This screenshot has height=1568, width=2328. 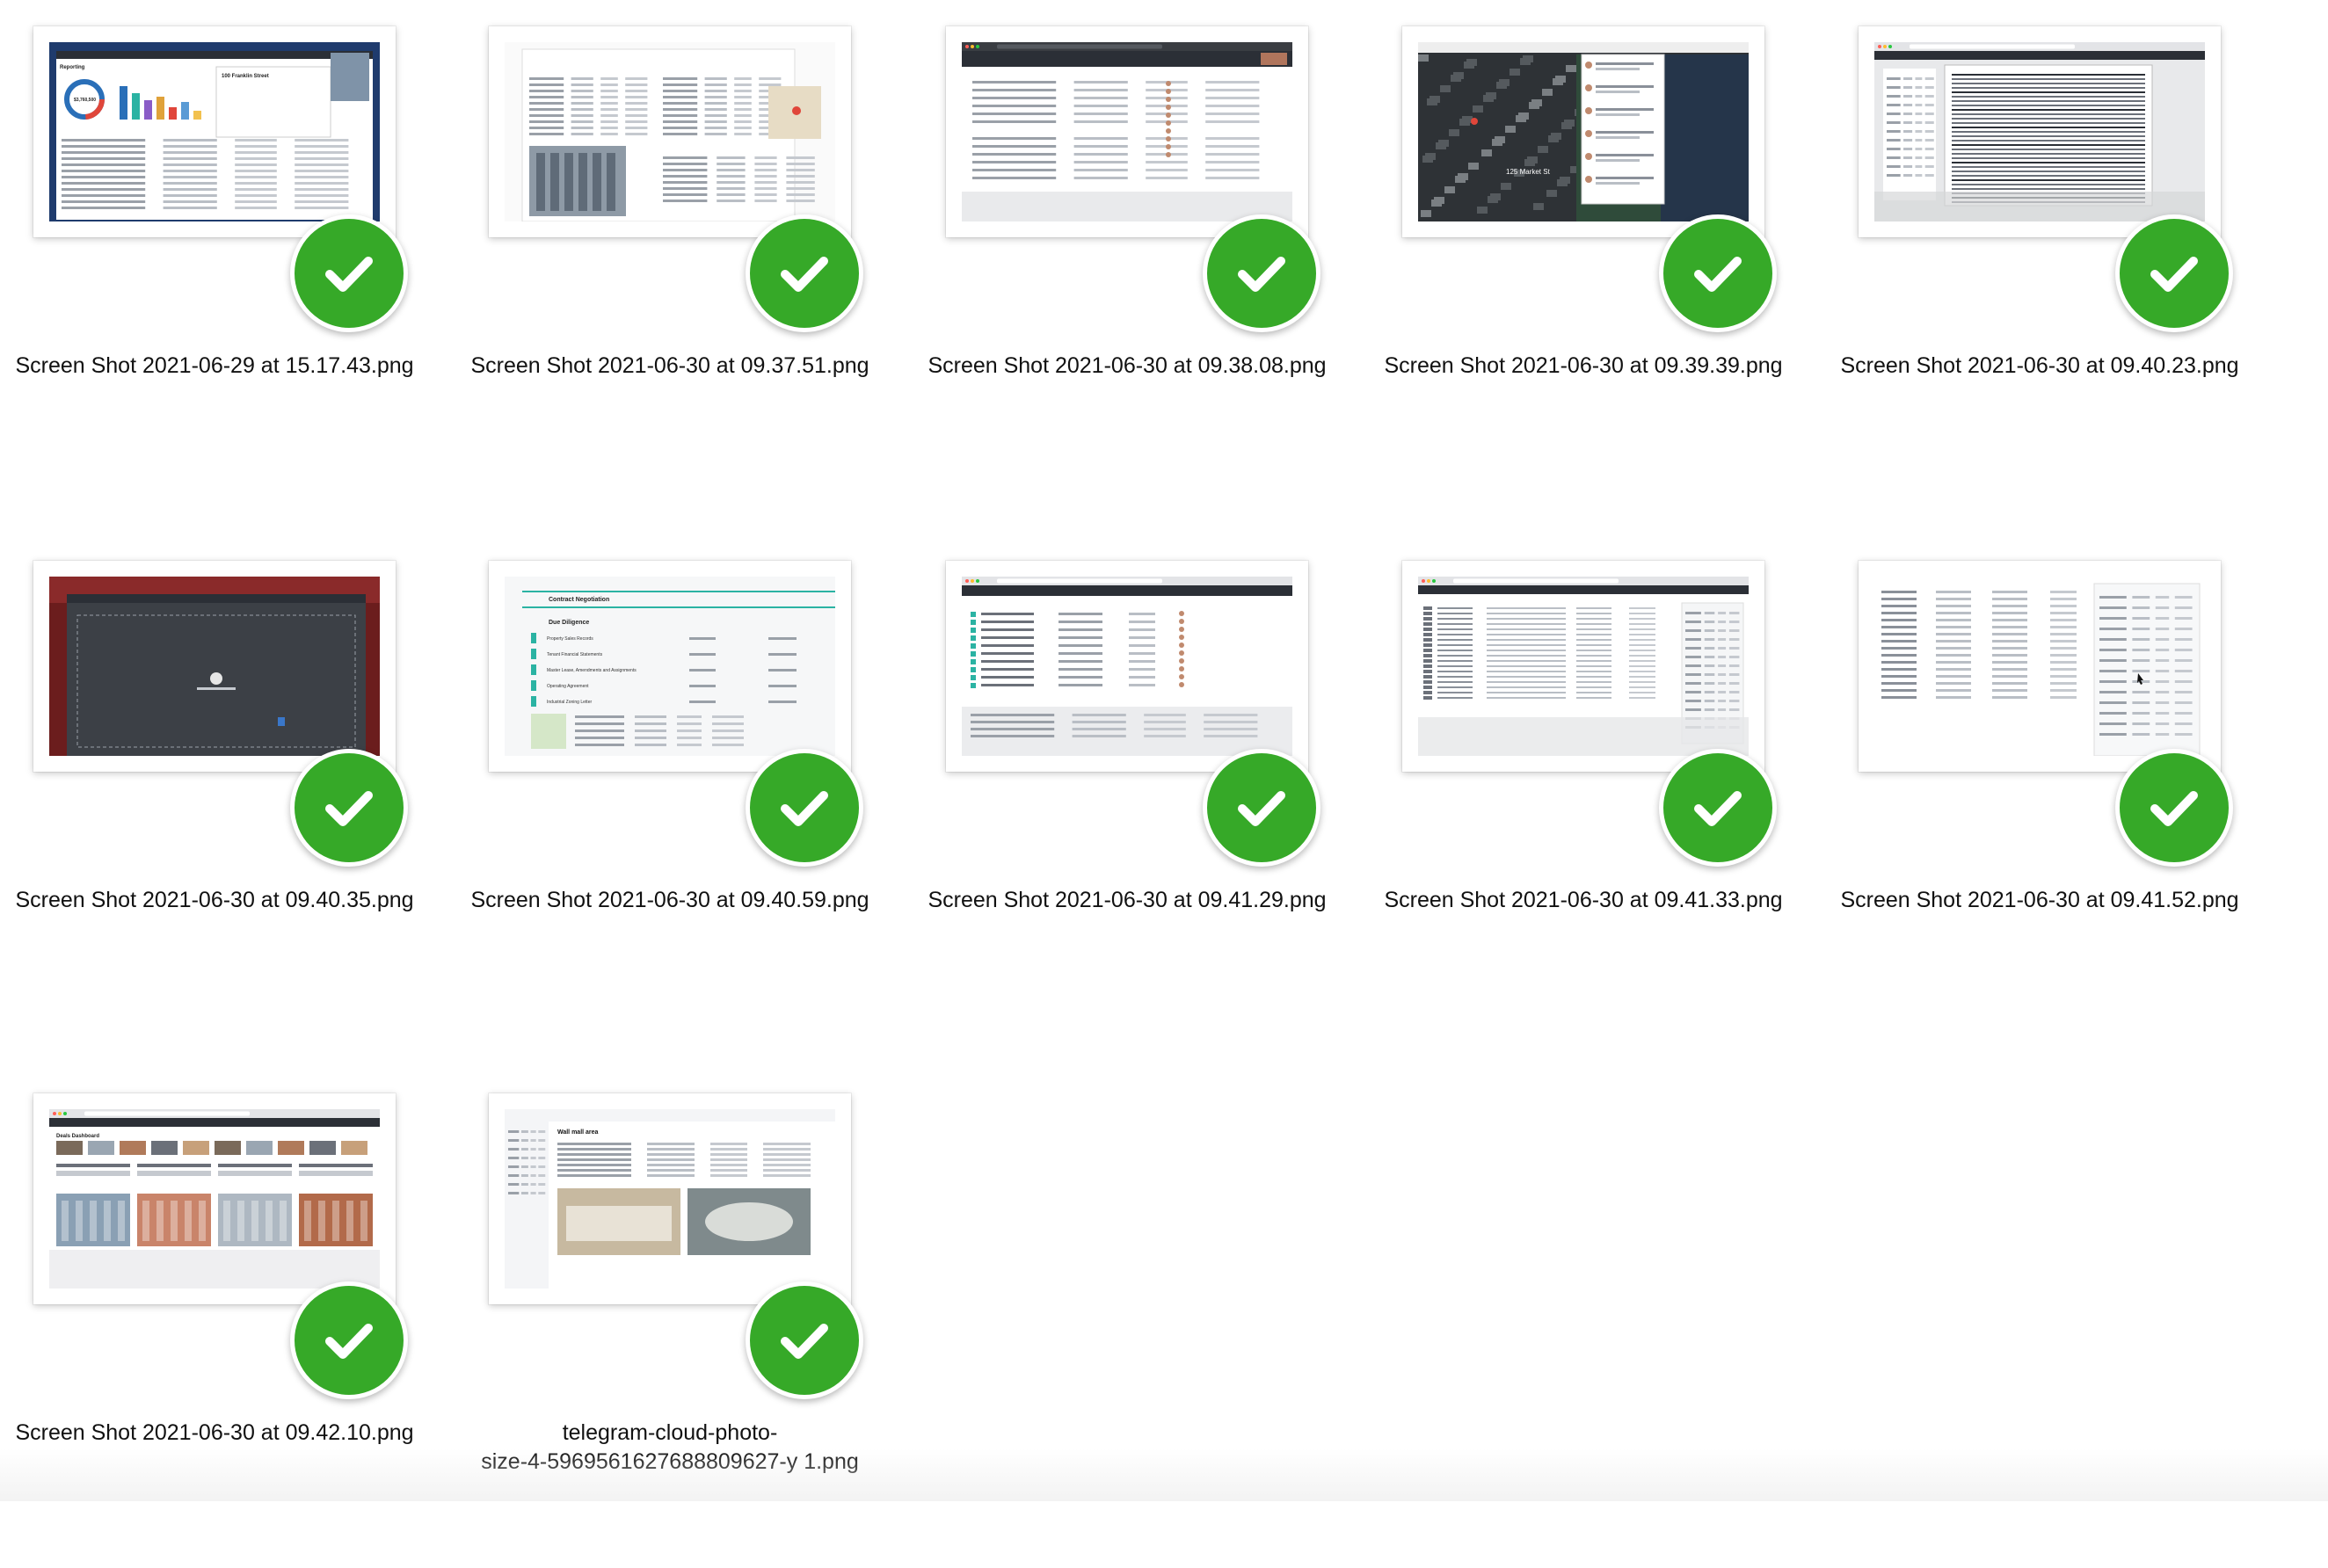 I want to click on thumbnail-text: 100 Franklin Street, so click(x=245, y=76).